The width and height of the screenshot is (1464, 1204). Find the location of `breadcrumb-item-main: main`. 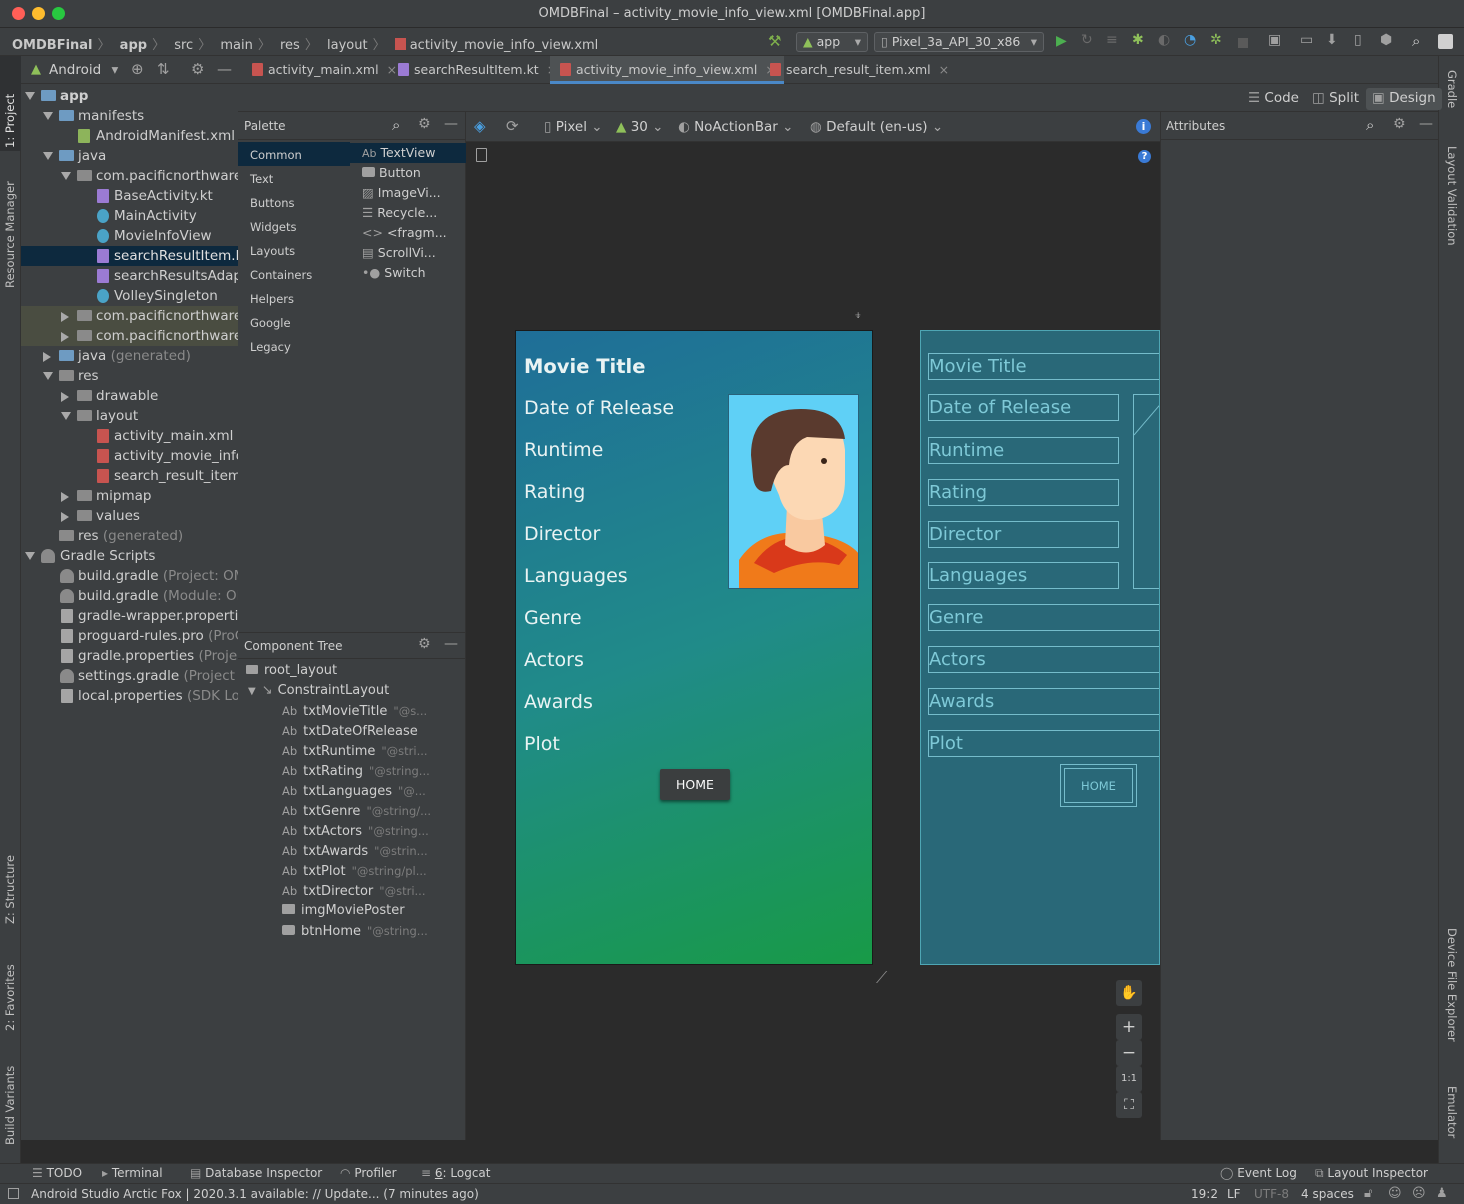

breadcrumb-item-main: main is located at coordinates (236, 45).